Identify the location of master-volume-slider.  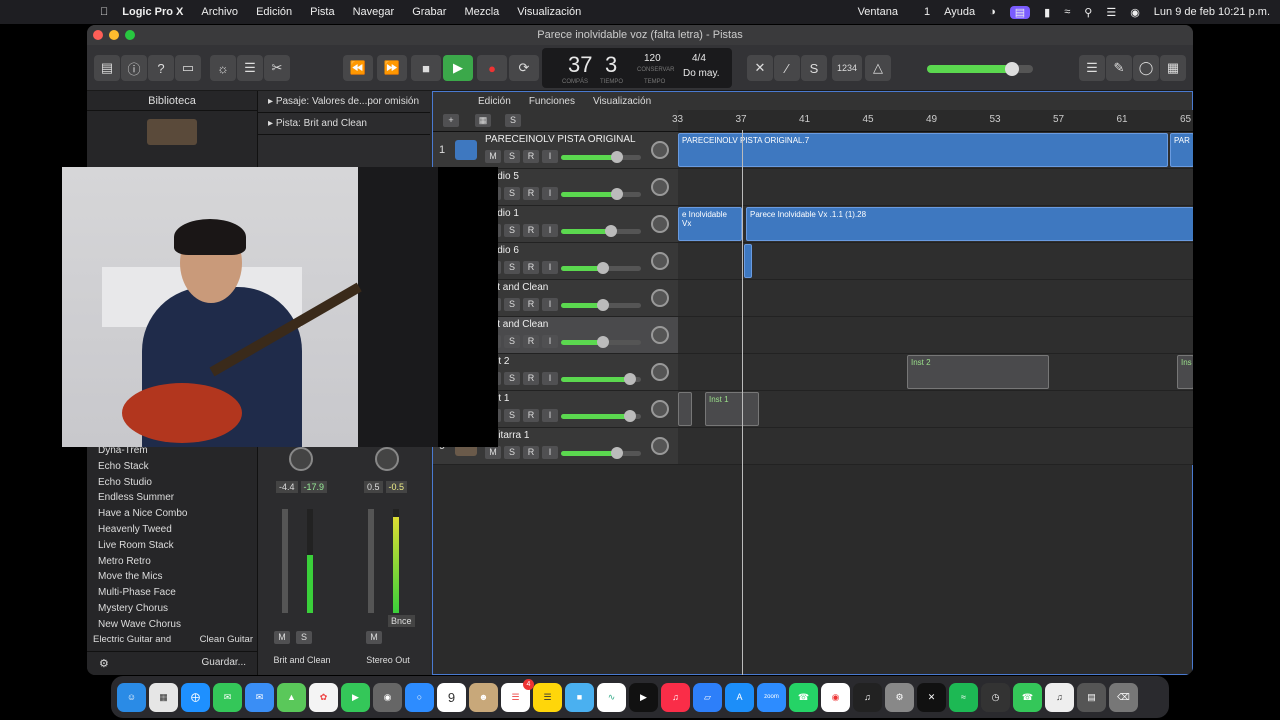
(980, 69).